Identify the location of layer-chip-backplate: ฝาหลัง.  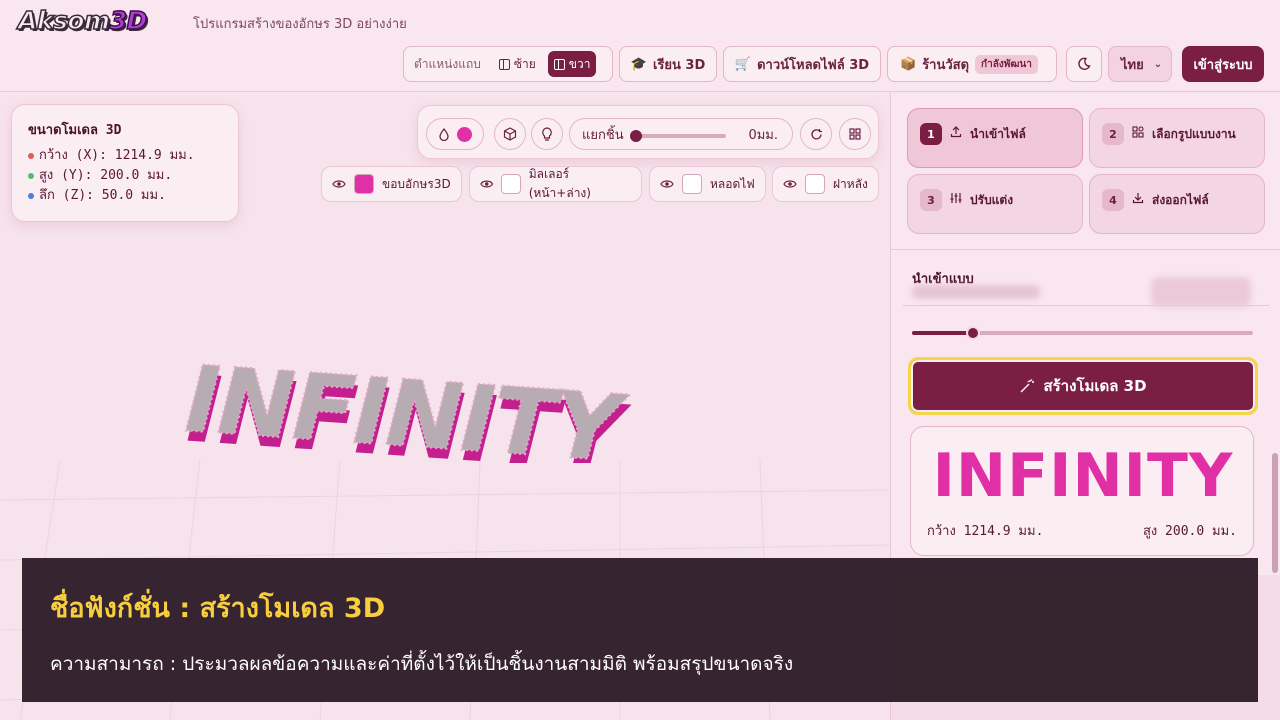
(825, 184).